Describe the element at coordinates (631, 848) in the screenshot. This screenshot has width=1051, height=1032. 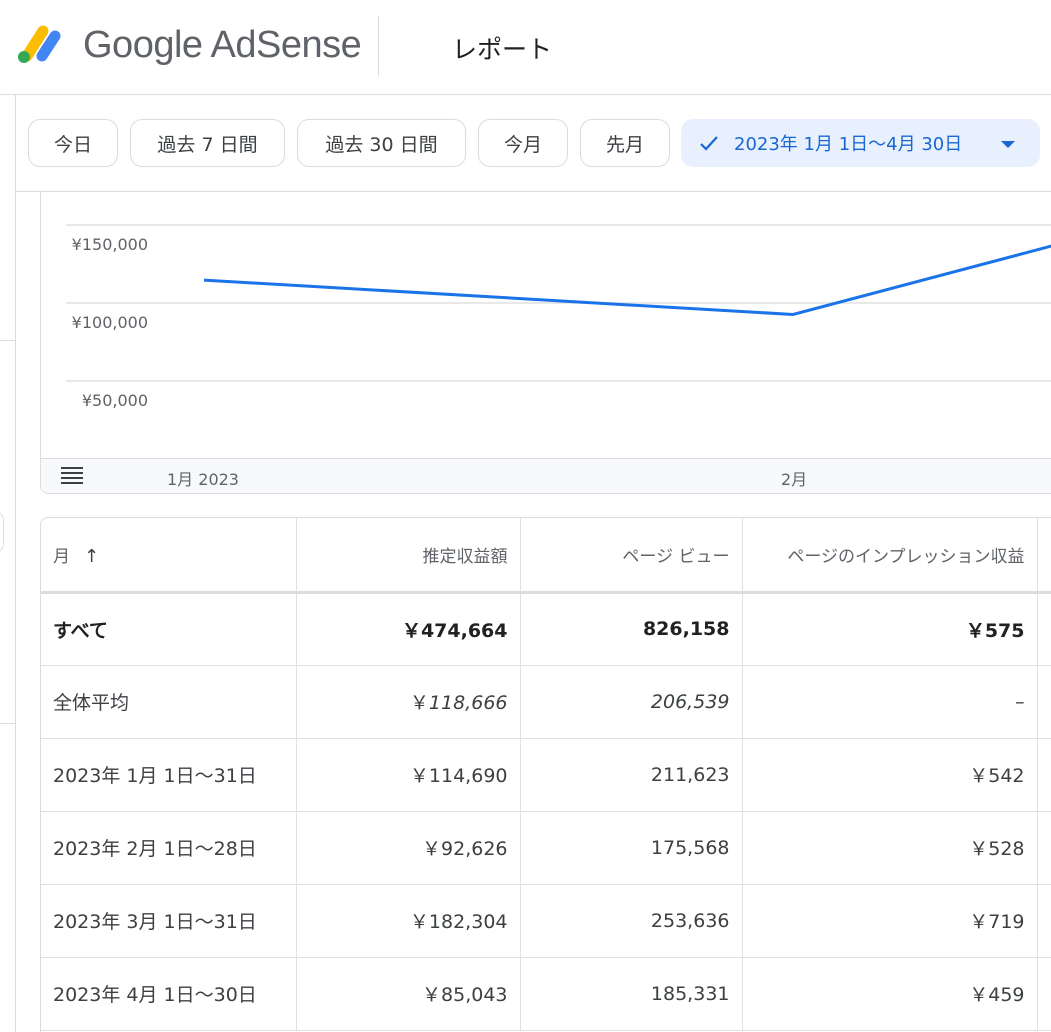
I see `cell-pageviews: 175,568` at that location.